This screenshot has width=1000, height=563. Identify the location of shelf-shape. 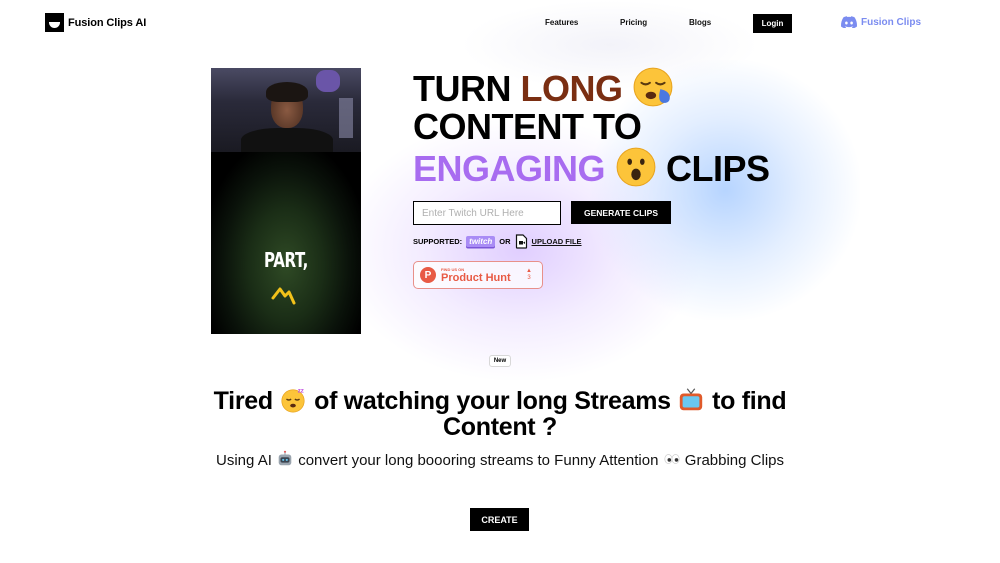
(346, 118).